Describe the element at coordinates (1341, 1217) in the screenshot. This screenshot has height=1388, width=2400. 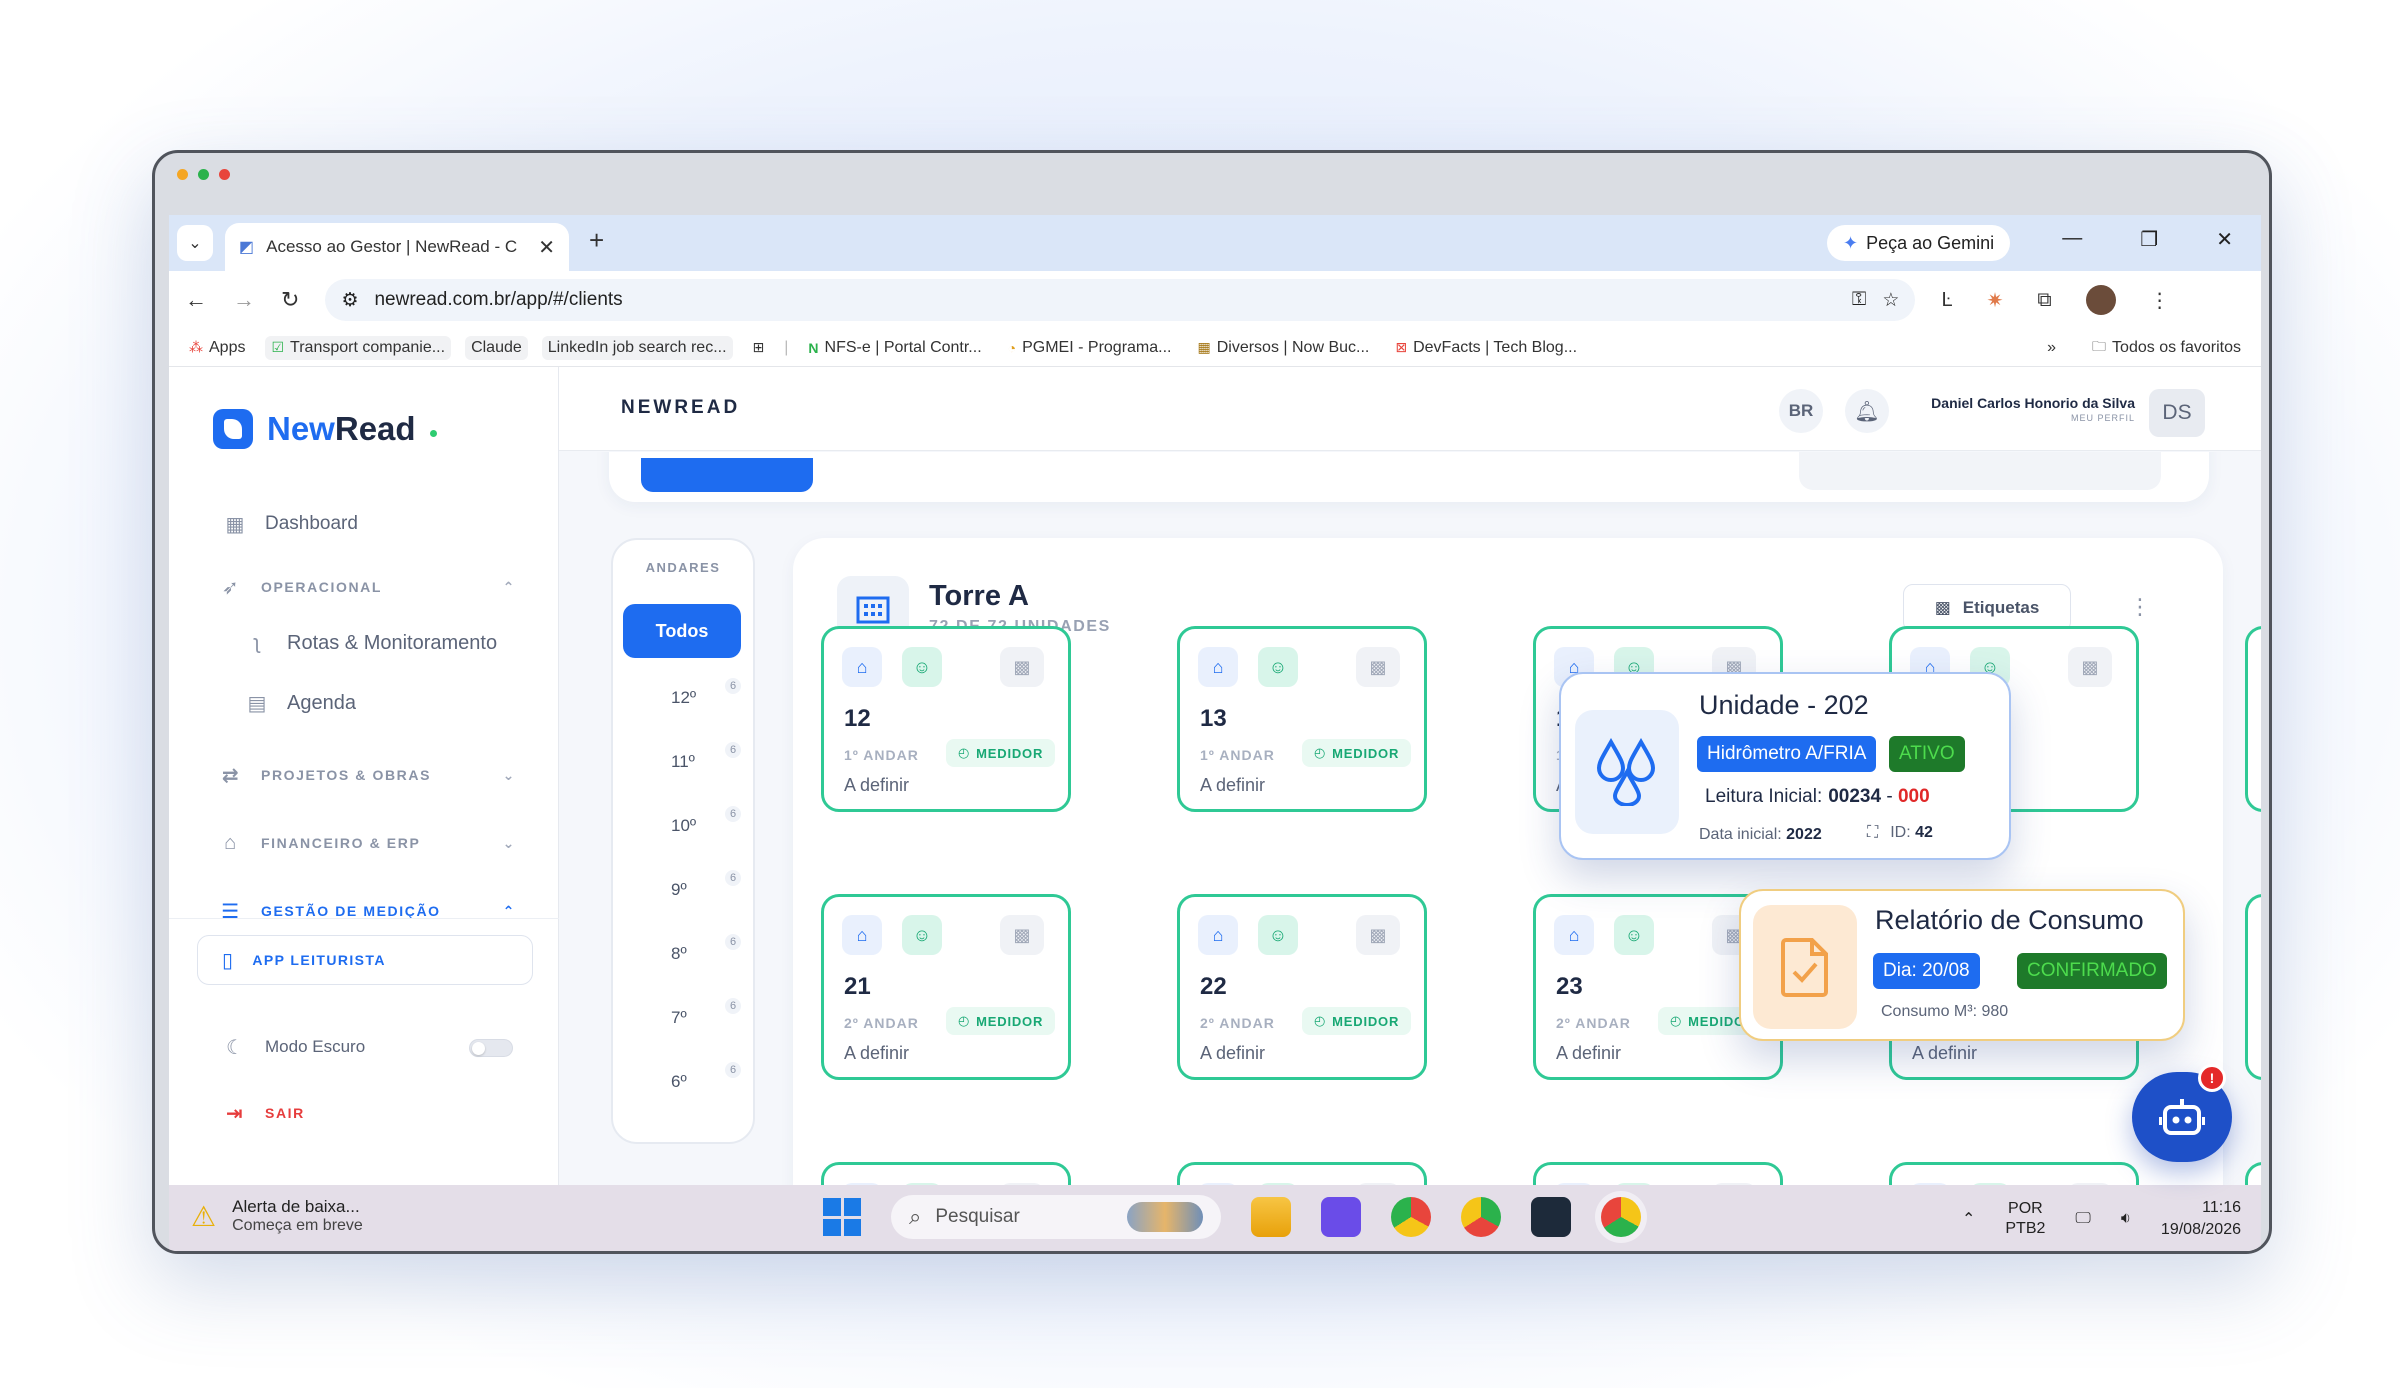
I see `copilot-app-icon` at that location.